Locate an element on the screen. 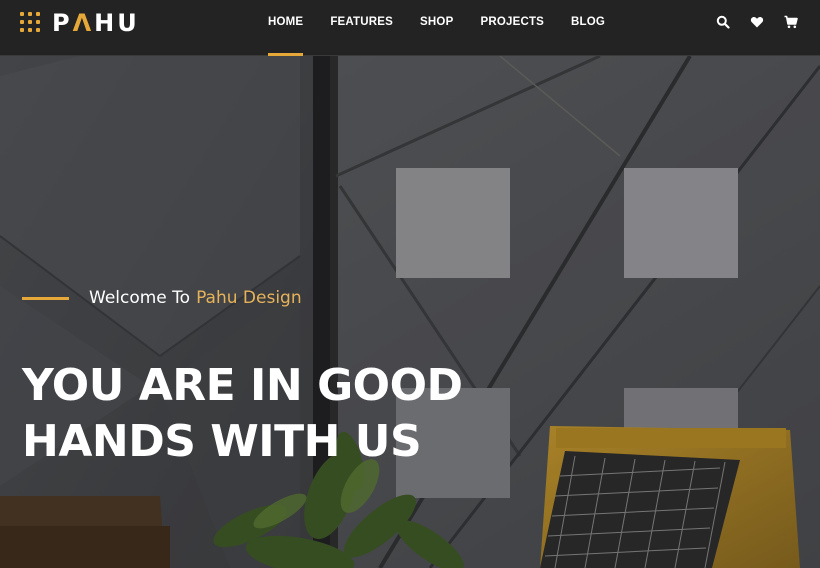  hero-title-line-2: HANDS WITH US is located at coordinates (222, 441).